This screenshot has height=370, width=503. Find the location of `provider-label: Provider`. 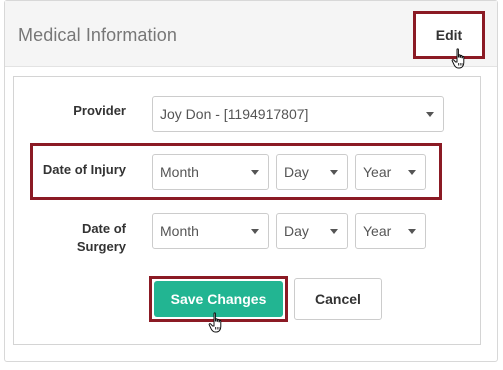

provider-label: Provider is located at coordinates (99, 110).